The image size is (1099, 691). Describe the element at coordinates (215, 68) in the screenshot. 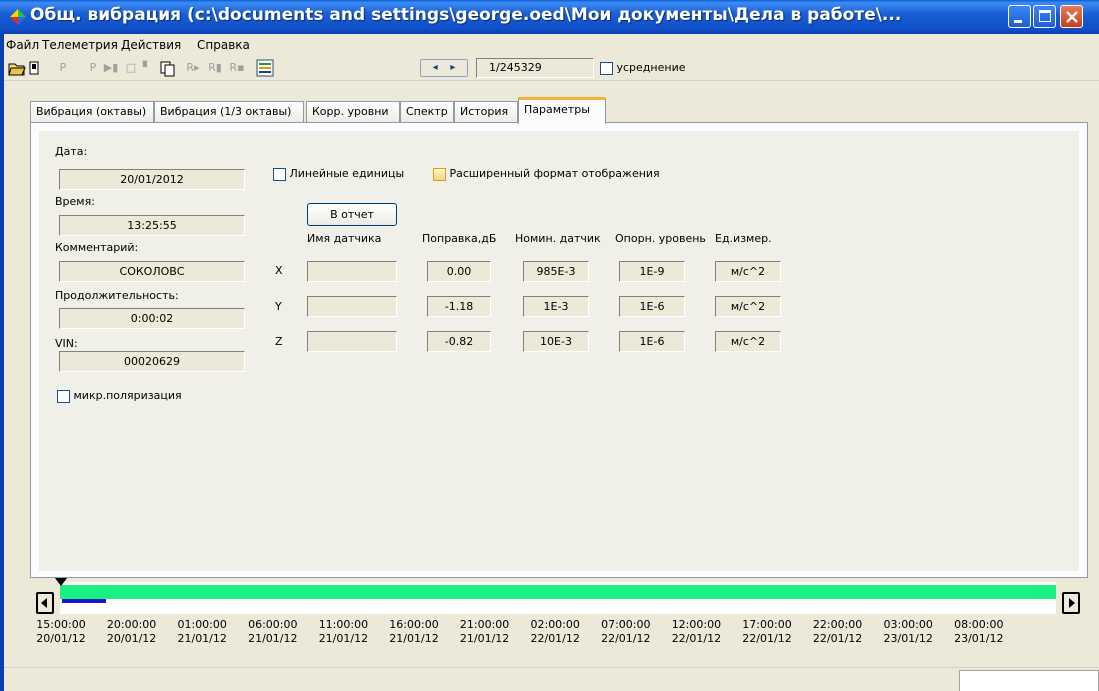

I see `r-pause-button: R▮` at that location.